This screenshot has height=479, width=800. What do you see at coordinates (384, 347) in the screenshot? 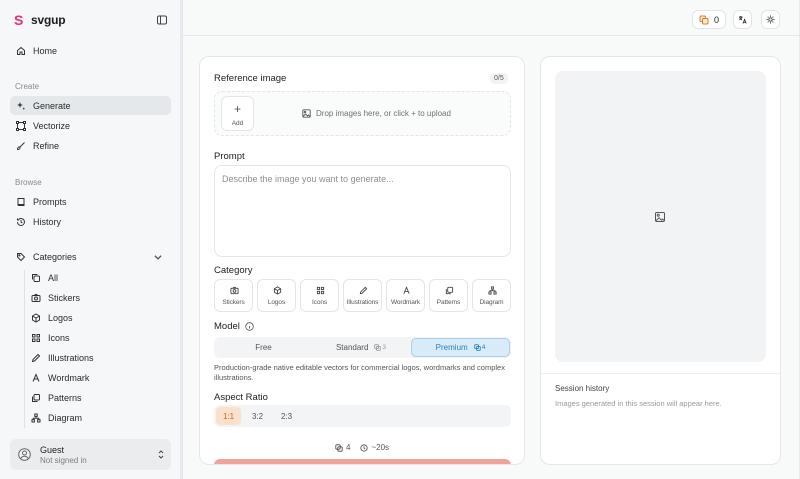
I see `model-cost-value: 3` at bounding box center [384, 347].